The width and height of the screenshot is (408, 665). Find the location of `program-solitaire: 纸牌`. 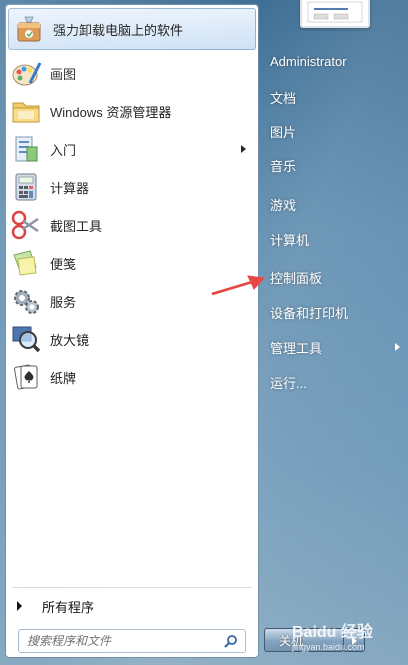

program-solitaire: 纸牌 is located at coordinates (132, 377).